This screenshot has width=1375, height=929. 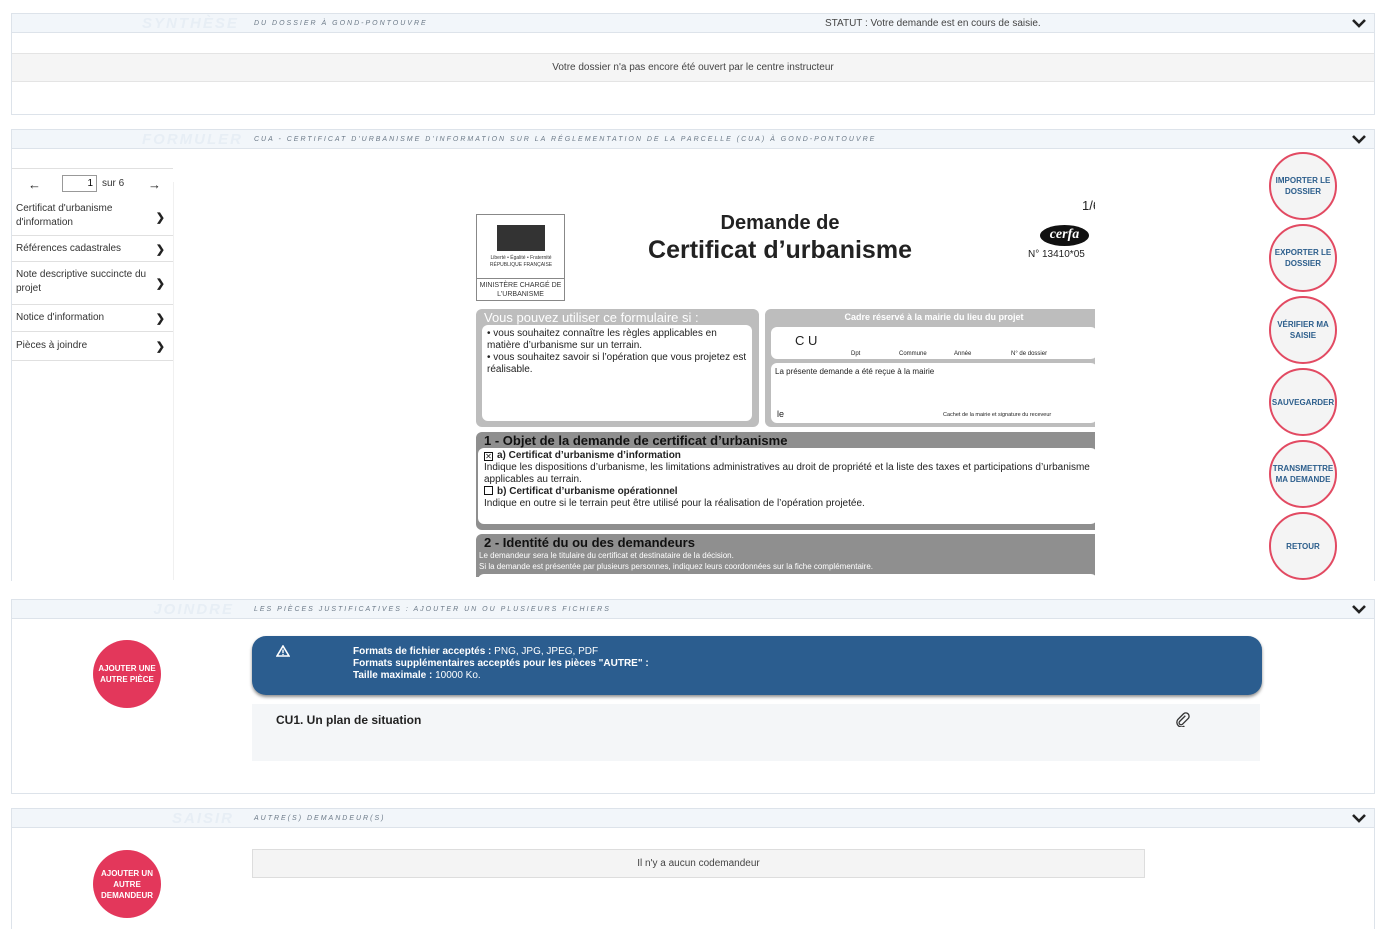 What do you see at coordinates (349, 720) in the screenshot?
I see `piece-title: CU1. Un plan de situation` at bounding box center [349, 720].